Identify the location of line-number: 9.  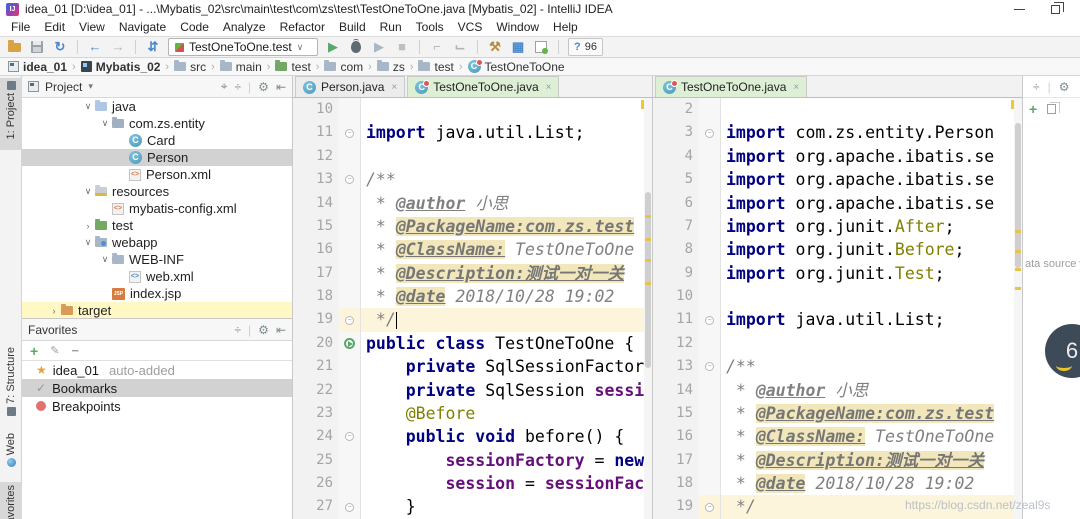
(676, 273).